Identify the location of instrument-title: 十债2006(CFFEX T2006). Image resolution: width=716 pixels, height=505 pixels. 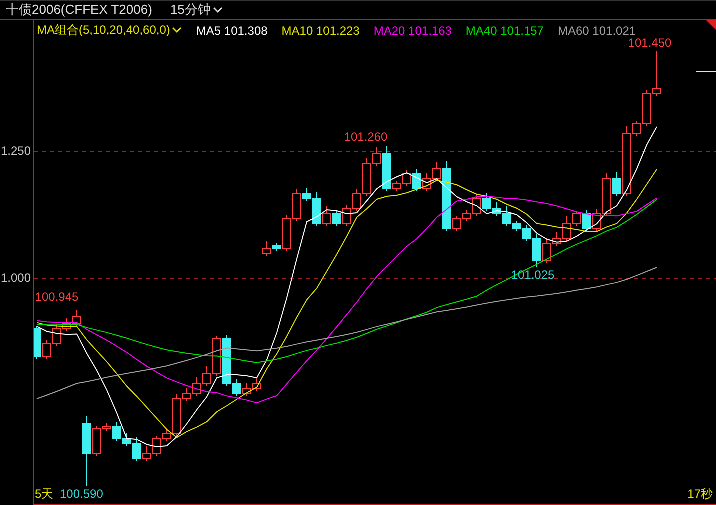
(79, 10).